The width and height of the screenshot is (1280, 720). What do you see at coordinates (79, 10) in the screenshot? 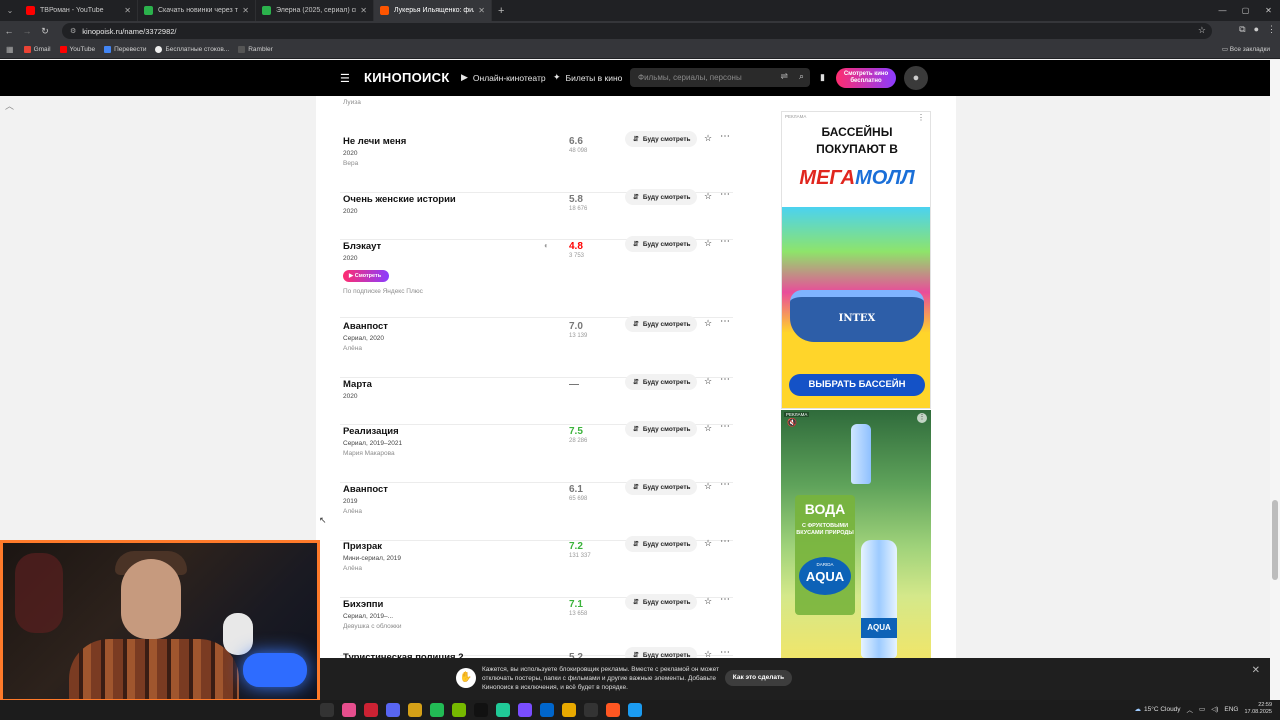
I see `browser-tab: ТВРоман - YouTube ✕` at bounding box center [79, 10].